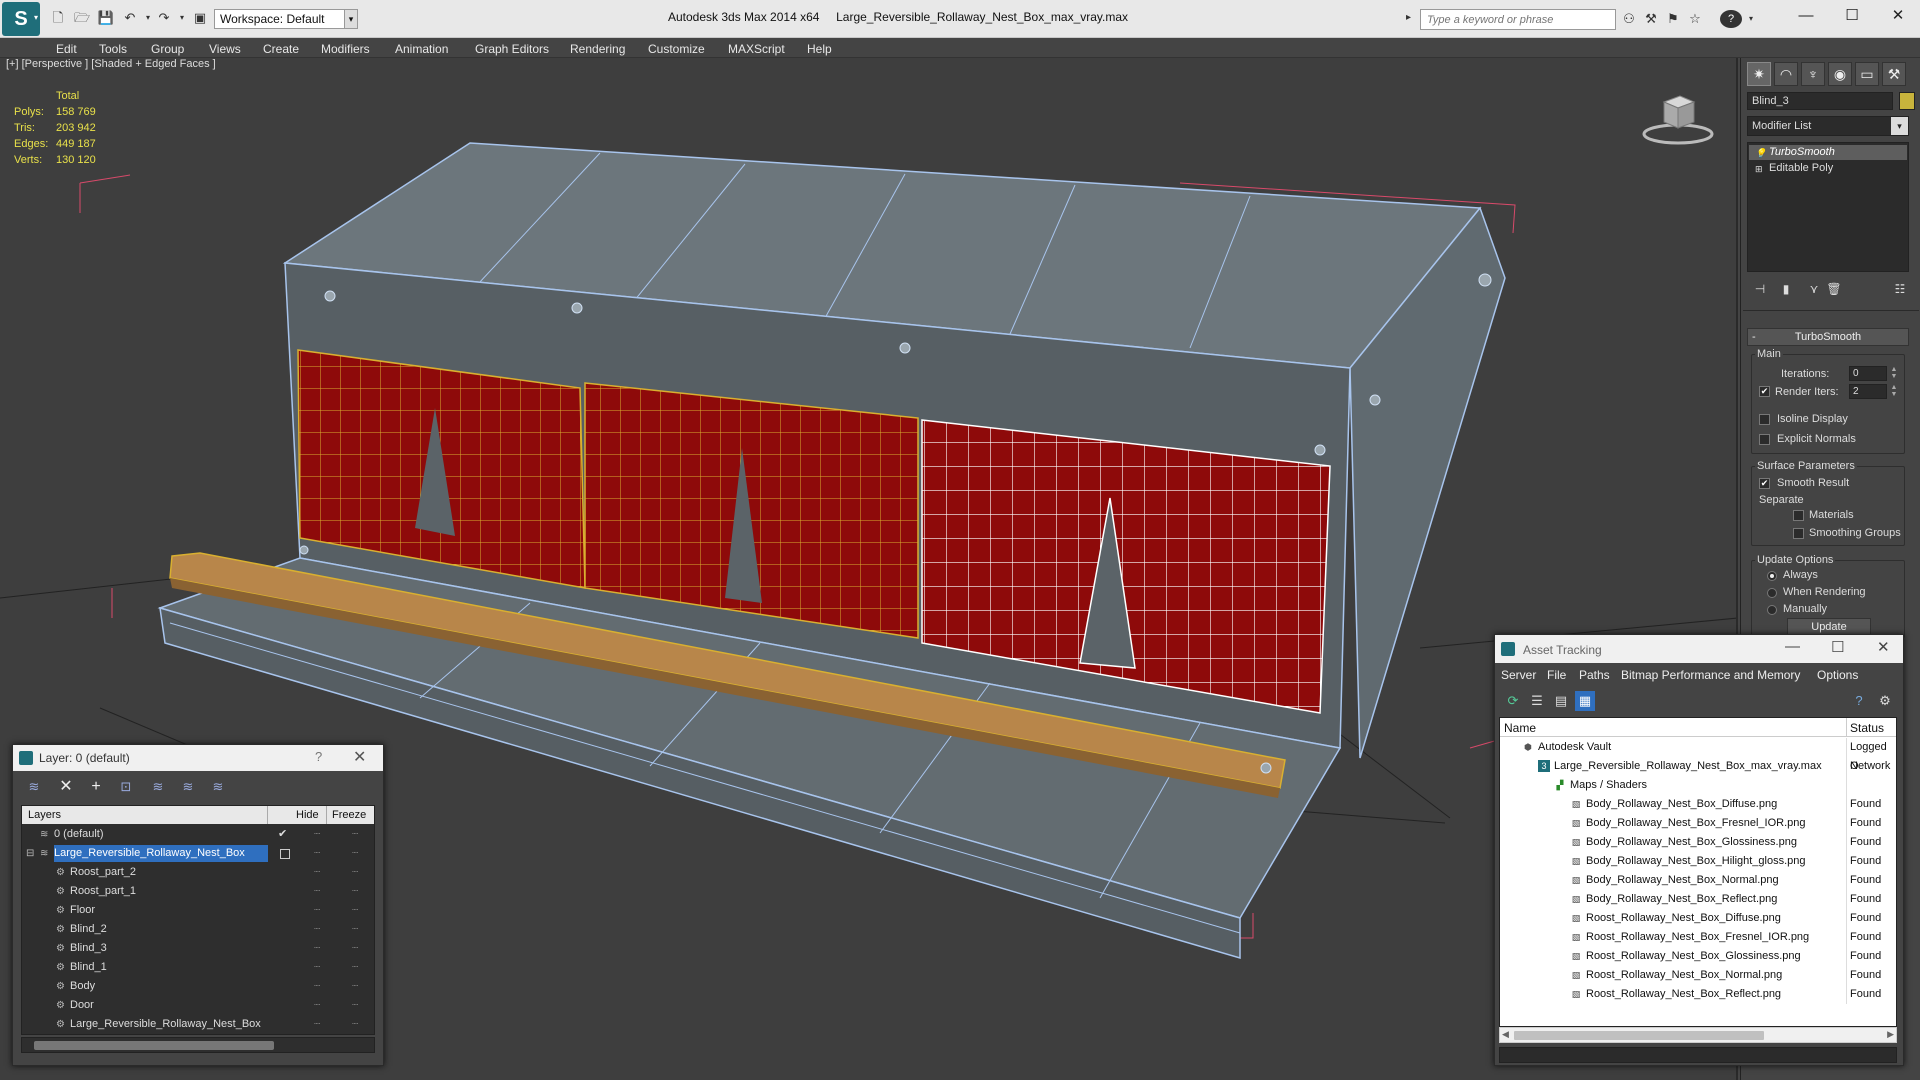 This screenshot has height=1080, width=1920. What do you see at coordinates (1513, 701) in the screenshot?
I see `refresh-icon: ⟳` at bounding box center [1513, 701].